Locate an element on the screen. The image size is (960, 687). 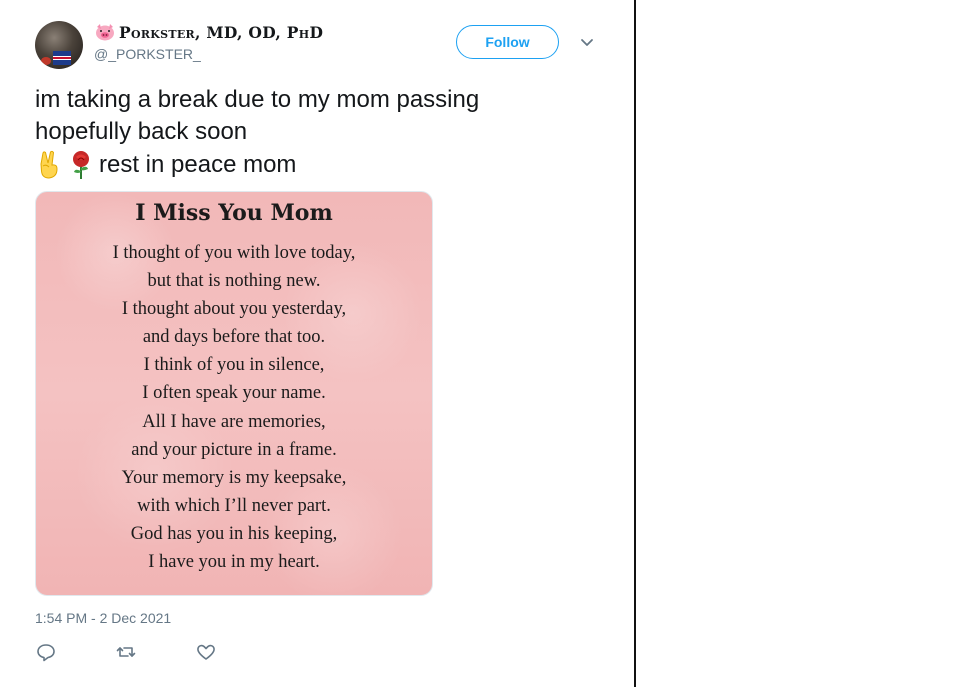
pig-face-icon is located at coordinates (105, 32).